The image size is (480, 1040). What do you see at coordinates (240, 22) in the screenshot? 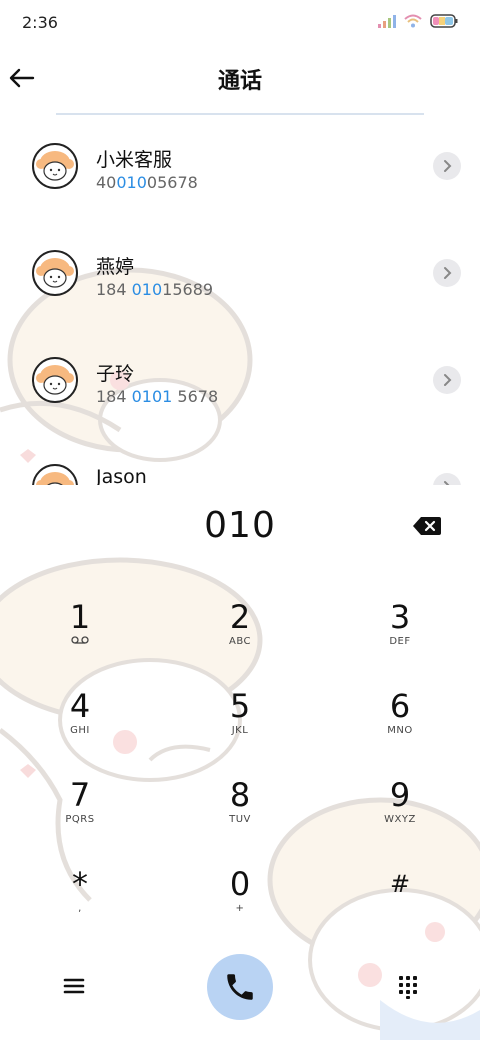
I see `status-bar: 2:36` at bounding box center [240, 22].